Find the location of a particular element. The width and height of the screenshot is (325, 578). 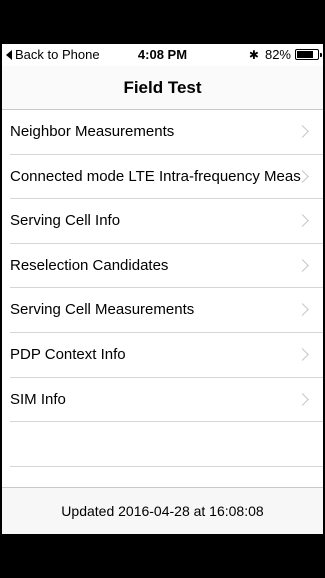

list-item-label: SIM Info is located at coordinates (38, 399).